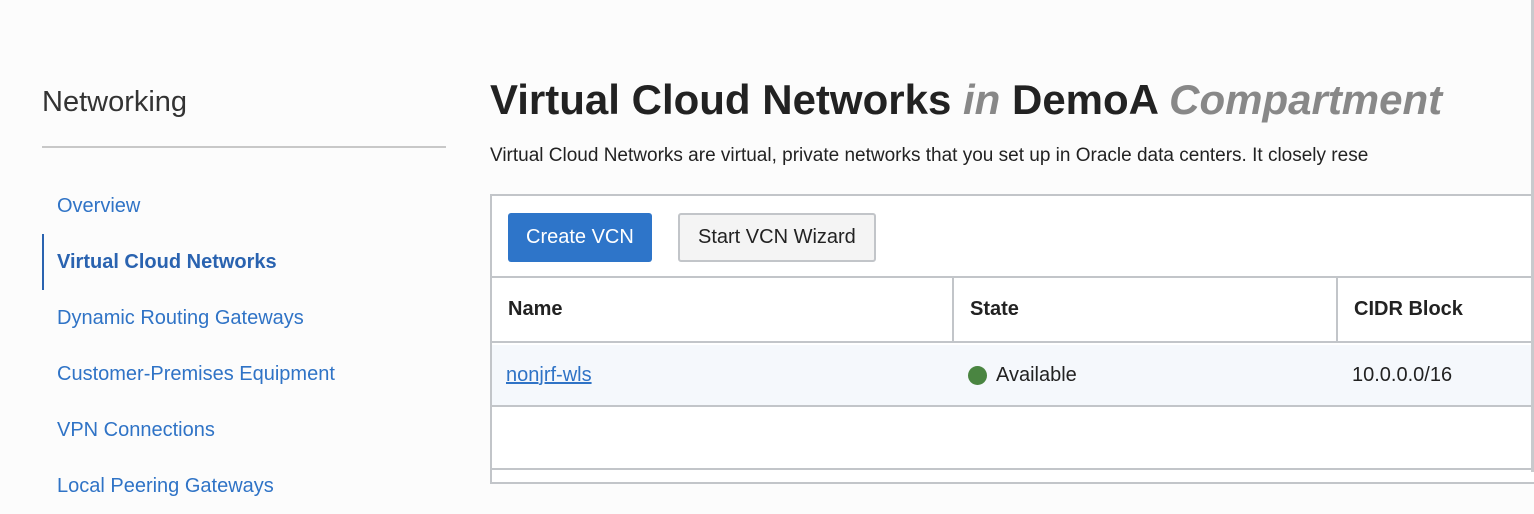 Image resolution: width=1534 pixels, height=514 pixels. I want to click on sidebar-title: Networking, so click(115, 102).